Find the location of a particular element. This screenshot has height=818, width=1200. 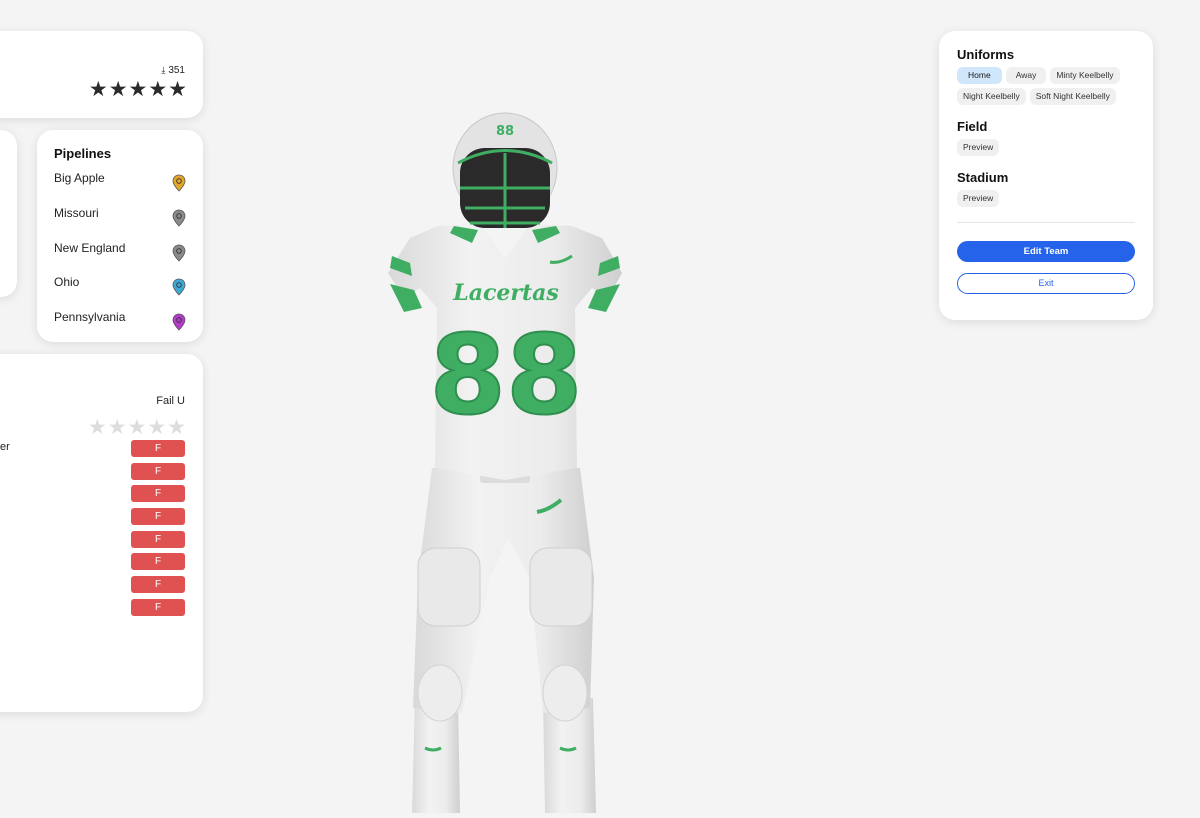

grade-list: F F F F F F F F is located at coordinates (158, 528).